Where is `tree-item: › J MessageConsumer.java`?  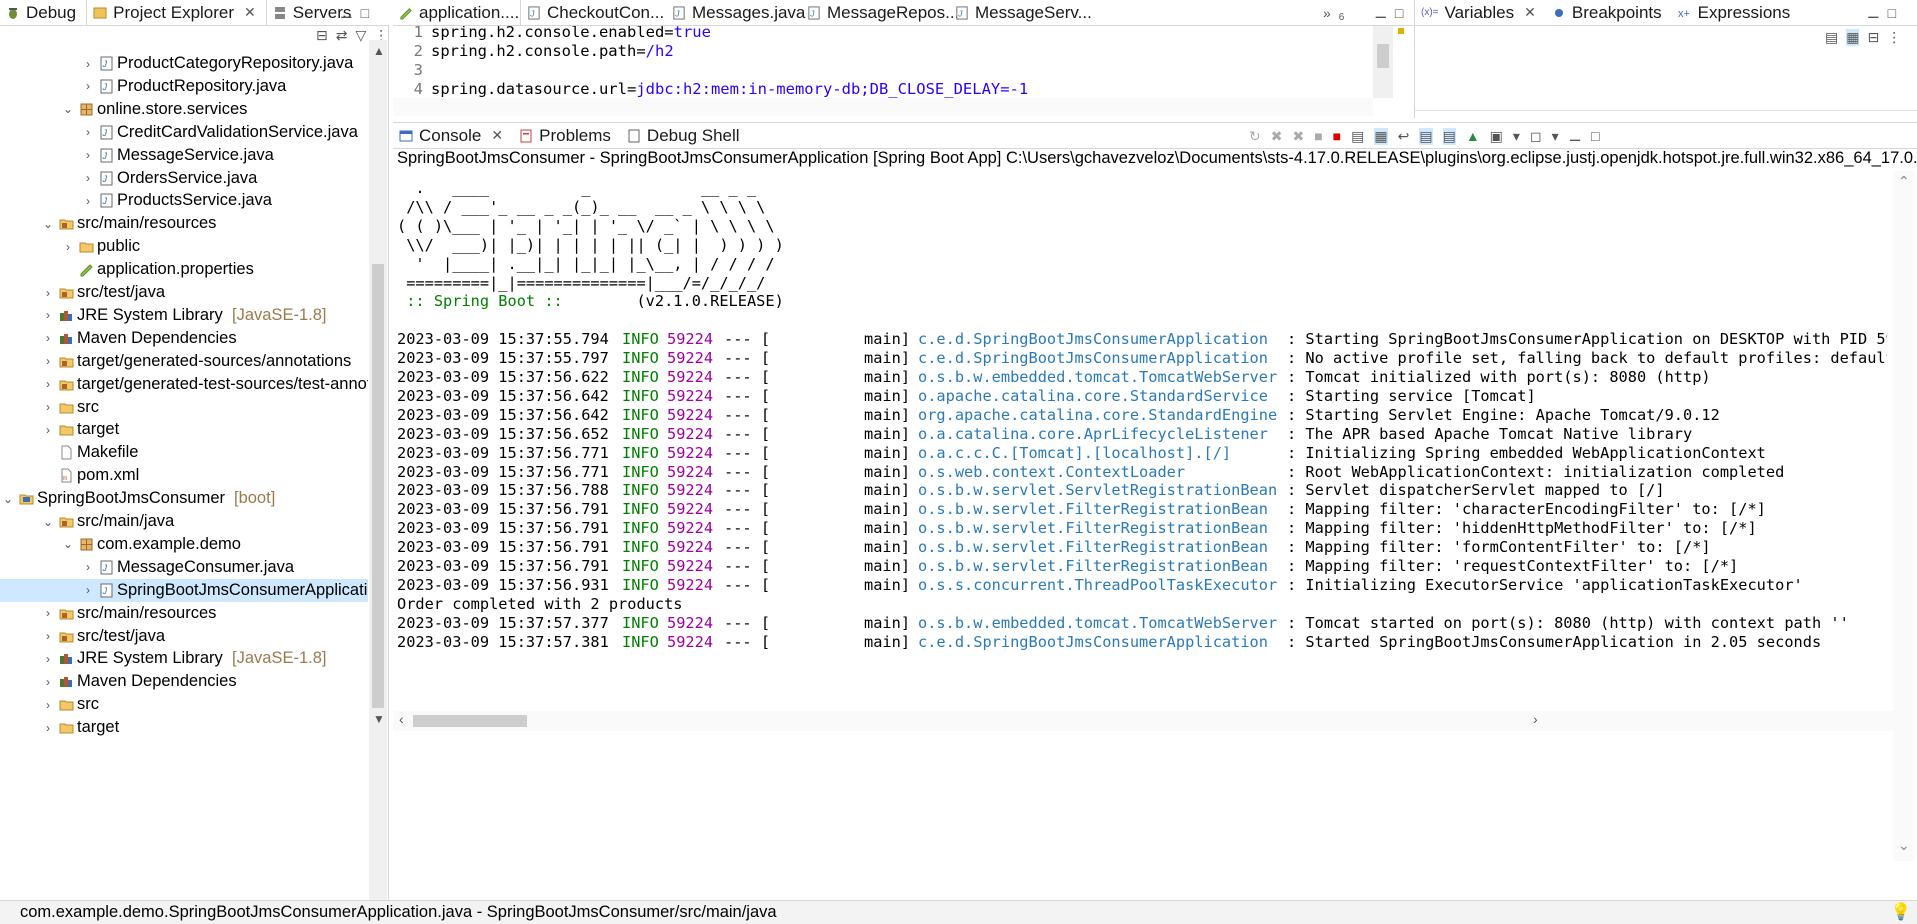
tree-item: › J MessageConsumer.java is located at coordinates (184, 567).